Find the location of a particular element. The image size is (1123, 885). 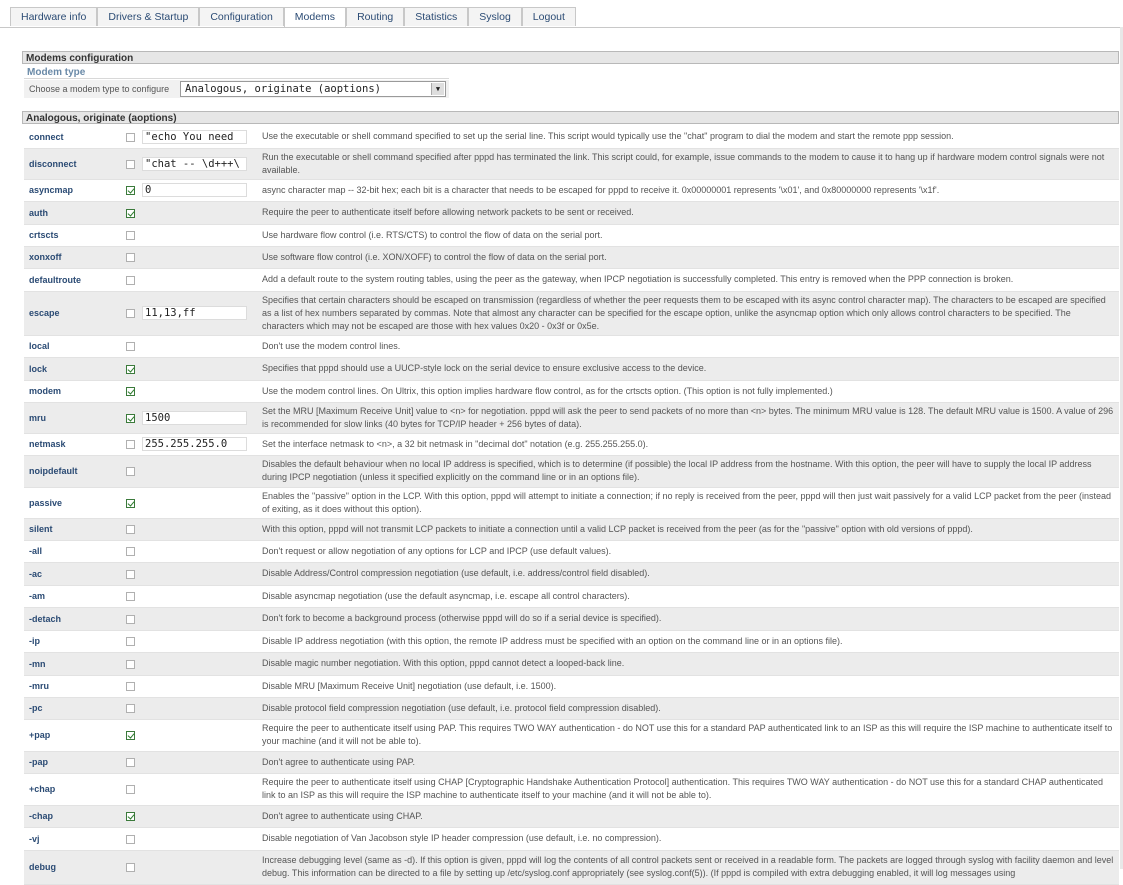

option-description: Don't agree to authenticate using PAP. is located at coordinates (686, 762).